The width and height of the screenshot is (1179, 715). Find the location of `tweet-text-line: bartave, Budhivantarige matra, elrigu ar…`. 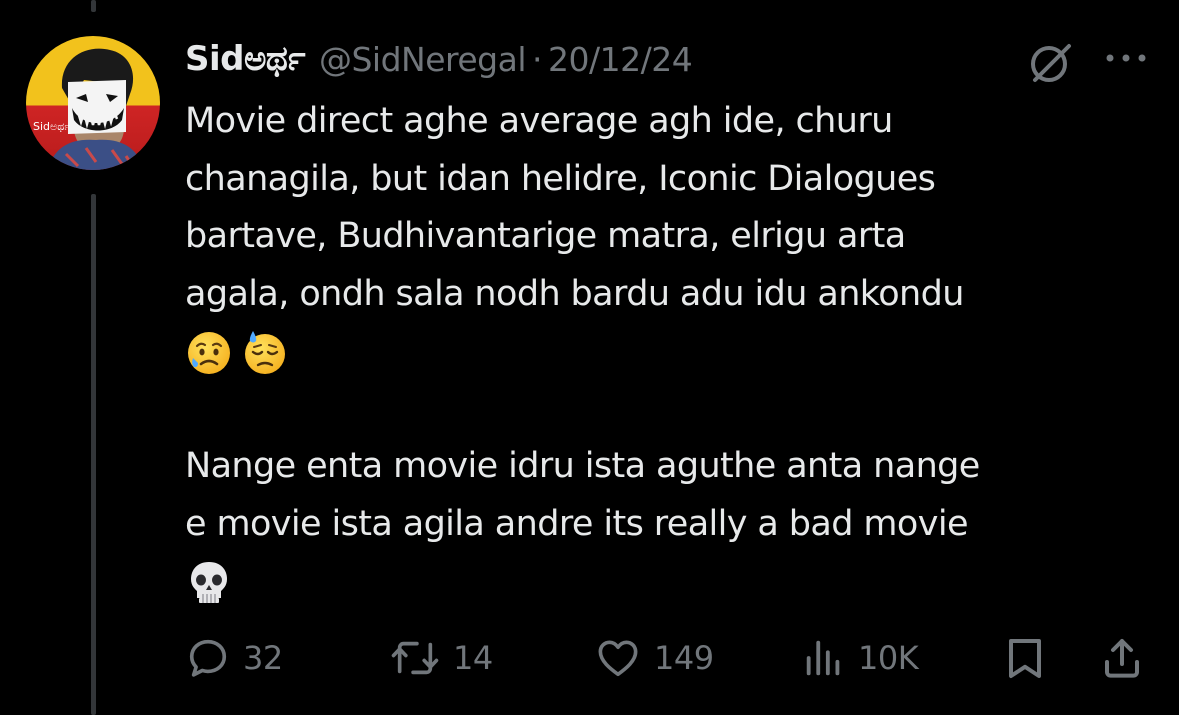

tweet-text-line: bartave, Budhivantarige matra, elrigu ar… is located at coordinates (545, 236).